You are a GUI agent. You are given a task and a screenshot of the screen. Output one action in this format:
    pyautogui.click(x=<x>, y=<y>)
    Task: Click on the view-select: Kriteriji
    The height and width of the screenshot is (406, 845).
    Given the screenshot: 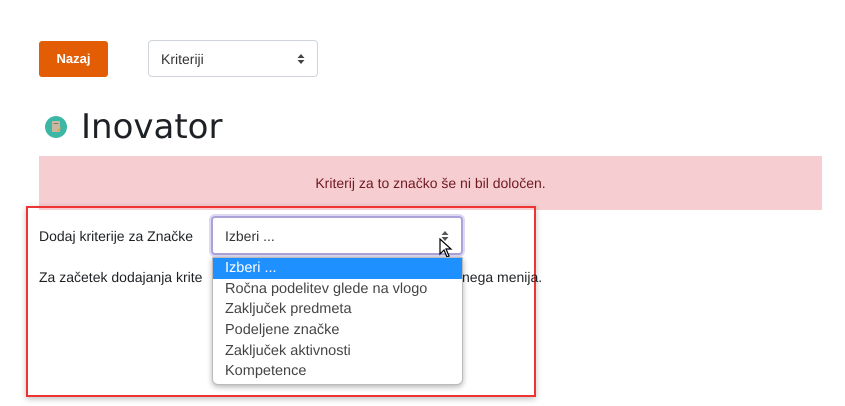 What is the action you would take?
    pyautogui.click(x=233, y=58)
    